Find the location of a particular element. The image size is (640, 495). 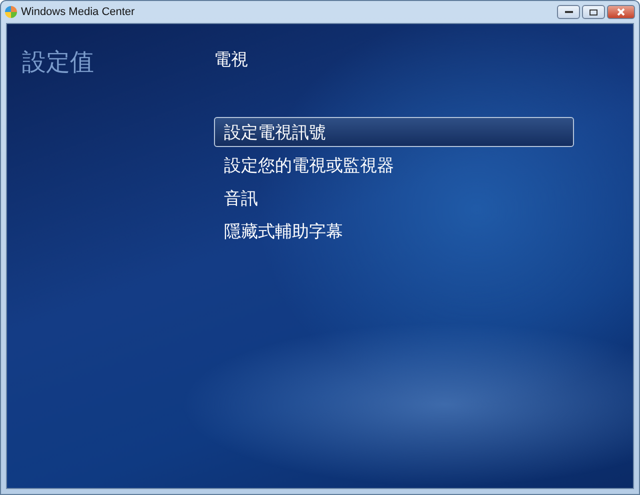

menu-item: 設定您的電視或監視器 is located at coordinates (394, 165).